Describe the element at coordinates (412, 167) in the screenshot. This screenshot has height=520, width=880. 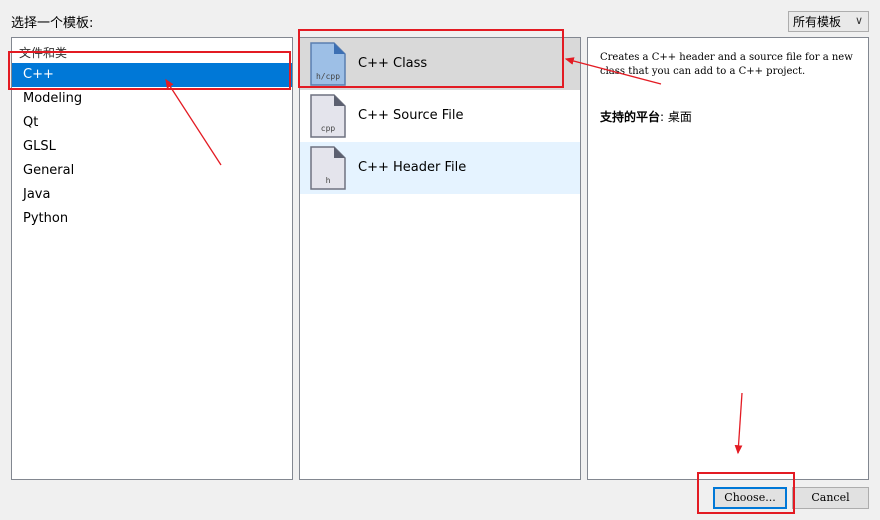
I see `template-name: C++ Header File` at that location.